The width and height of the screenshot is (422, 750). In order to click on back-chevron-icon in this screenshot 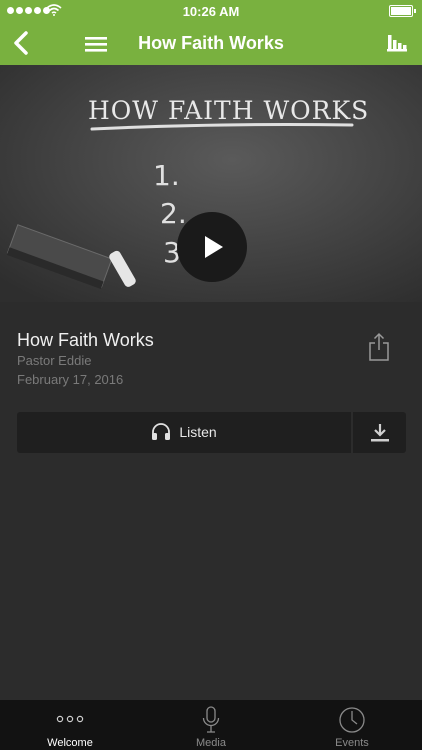, I will do `click(21, 43)`.